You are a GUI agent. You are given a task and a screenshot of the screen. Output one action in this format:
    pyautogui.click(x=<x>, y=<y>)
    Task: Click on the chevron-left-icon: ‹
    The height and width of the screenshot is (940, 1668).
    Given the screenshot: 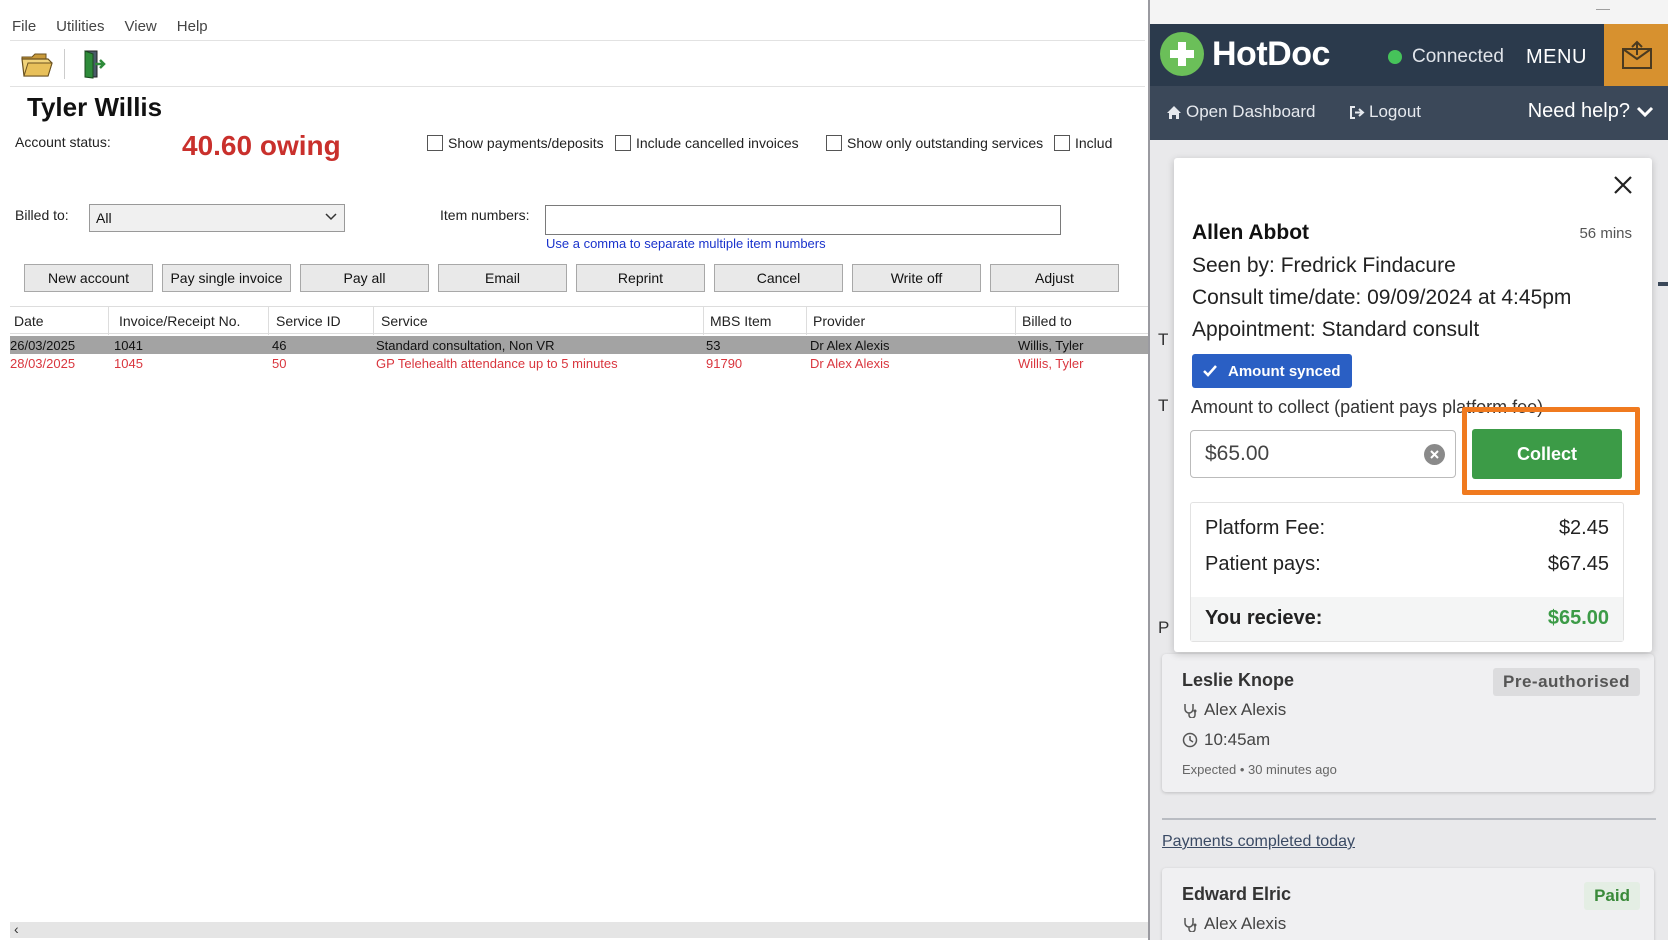 What is the action you would take?
    pyautogui.click(x=16, y=929)
    